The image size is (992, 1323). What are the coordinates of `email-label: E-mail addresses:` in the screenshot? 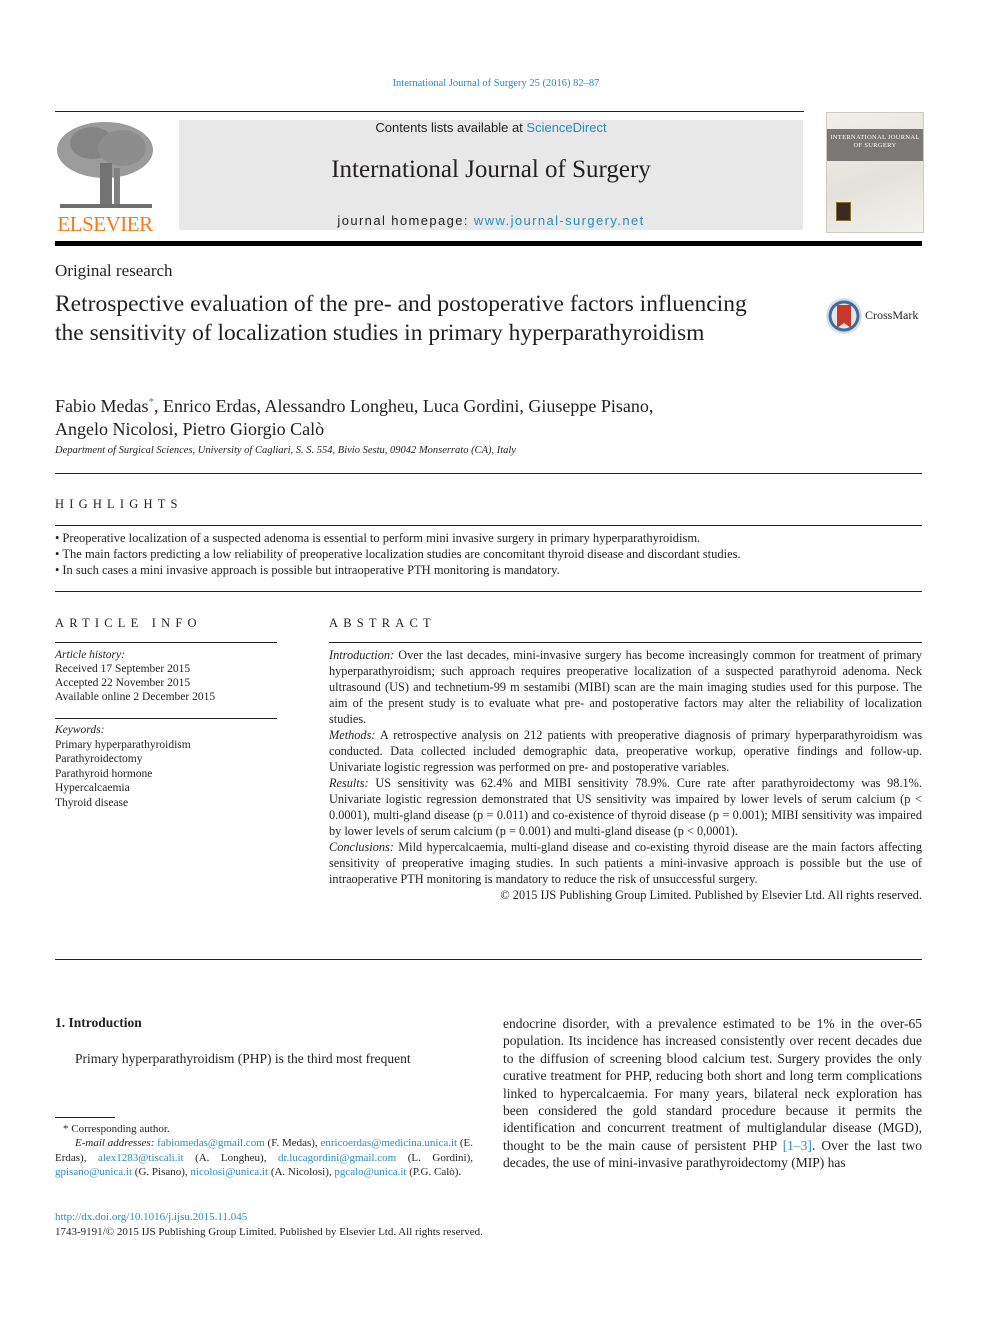 It's located at (115, 1143).